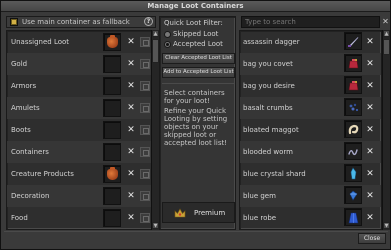  I want to click on item-scrollbar: ▲ ▼, so click(386, 130).